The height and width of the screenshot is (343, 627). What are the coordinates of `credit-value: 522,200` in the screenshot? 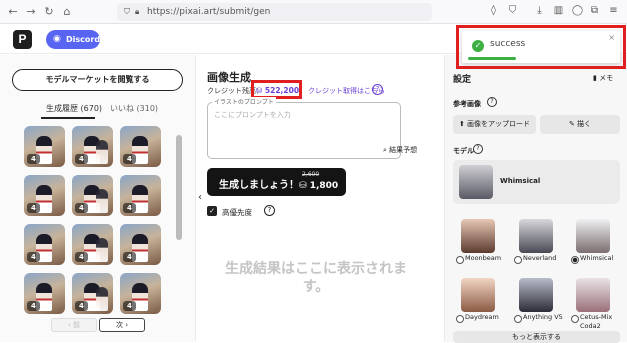 It's located at (282, 90).